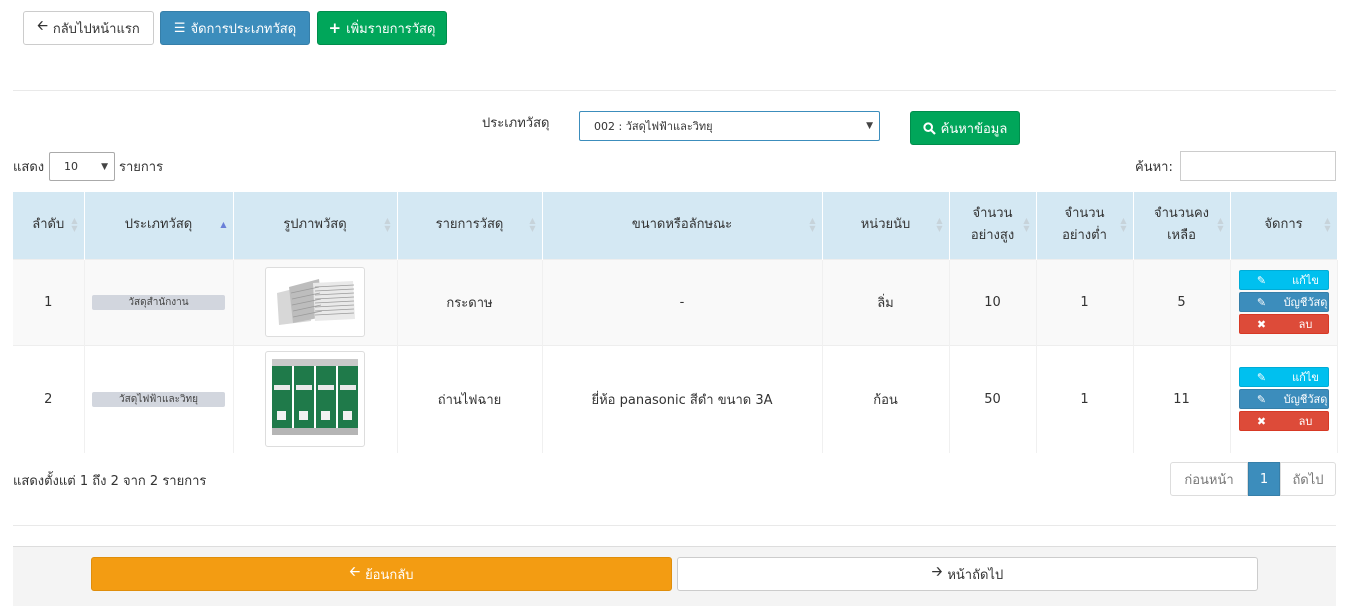 The width and height of the screenshot is (1349, 616). I want to click on col-header-max: จำนวน อย่างสูง ▲ ▼, so click(993, 225).